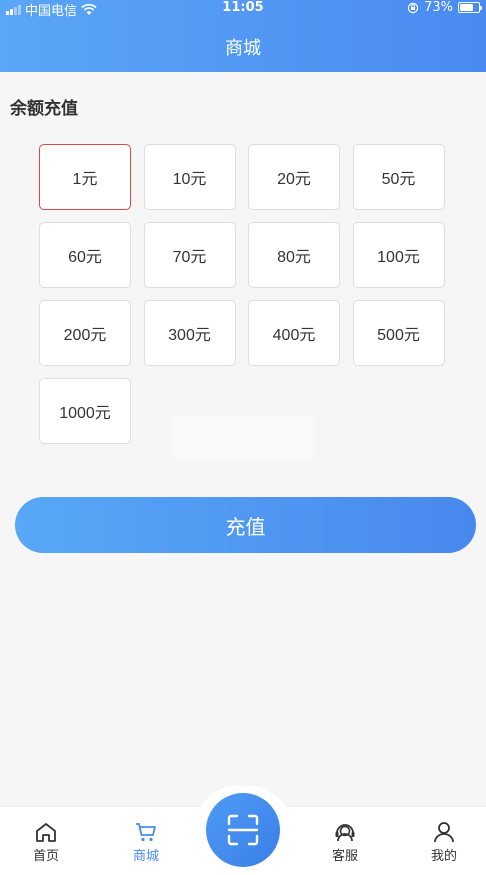 The width and height of the screenshot is (486, 875). I want to click on amount-option: 10元, so click(189, 177).